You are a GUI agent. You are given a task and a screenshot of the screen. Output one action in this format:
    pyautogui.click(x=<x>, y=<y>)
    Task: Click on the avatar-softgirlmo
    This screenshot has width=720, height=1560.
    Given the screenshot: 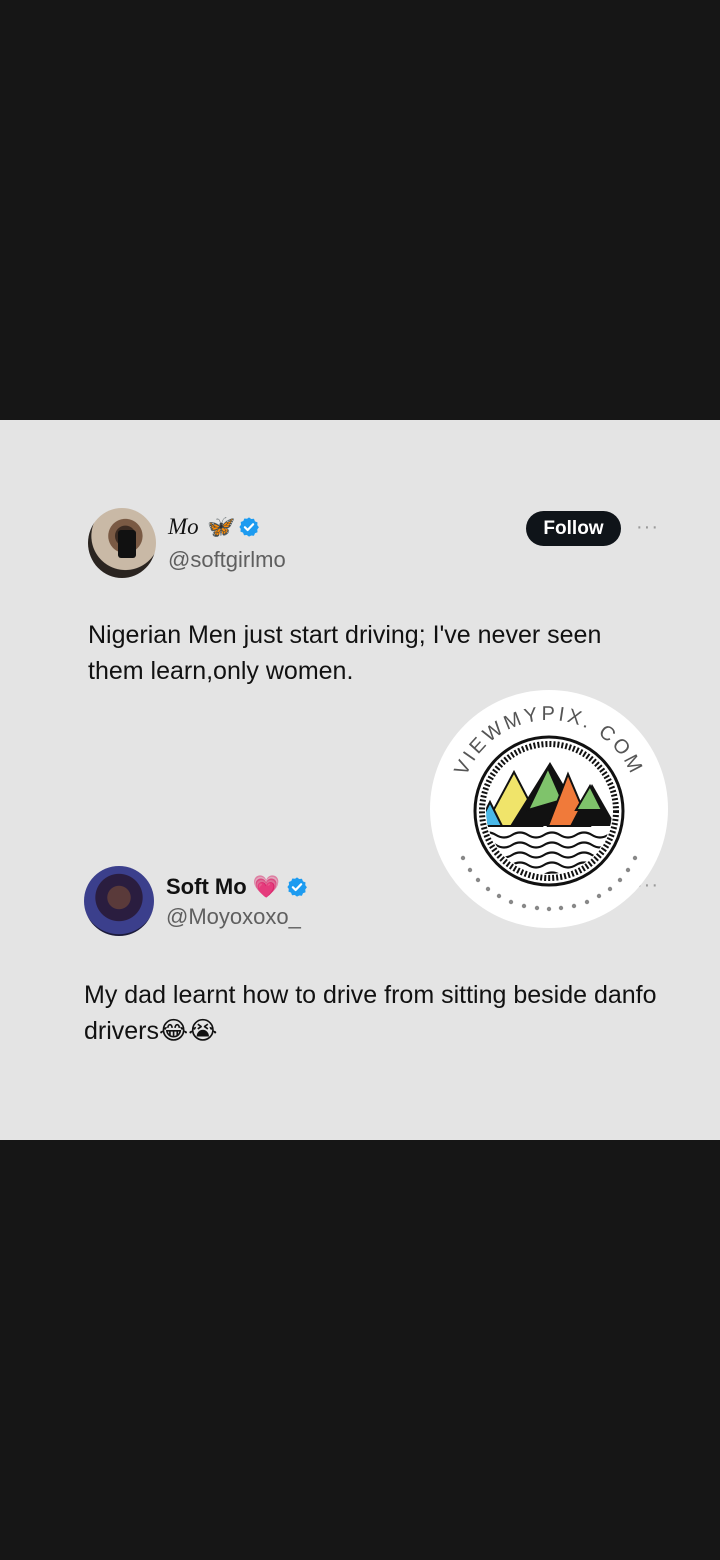 What is the action you would take?
    pyautogui.click(x=122, y=543)
    